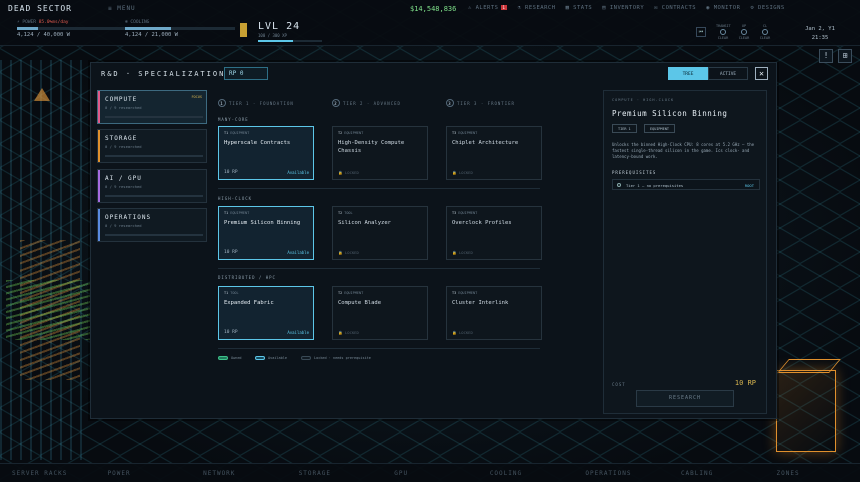  I want to click on cooling-bar, so click(180, 28).